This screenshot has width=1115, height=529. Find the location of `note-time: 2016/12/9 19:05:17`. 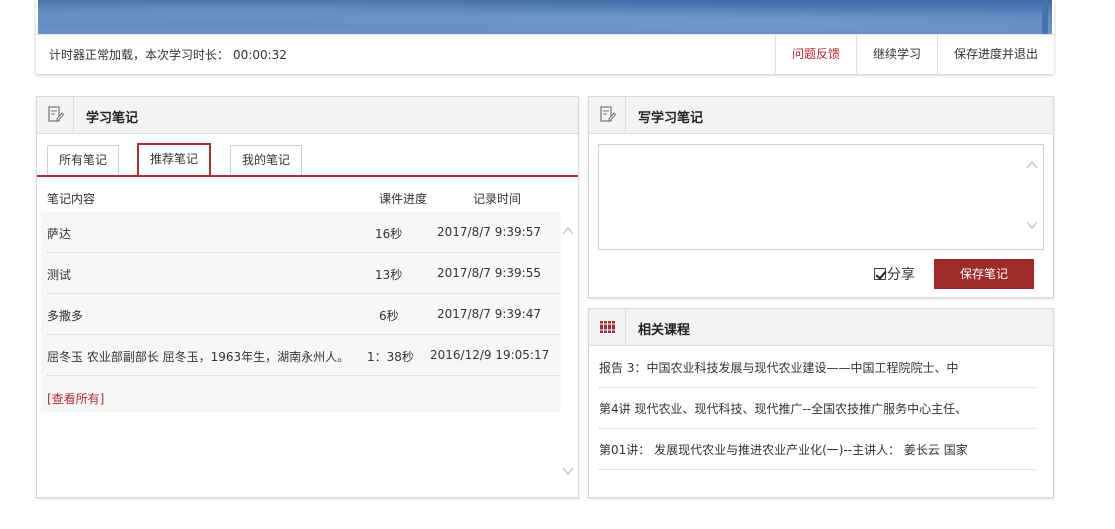

note-time: 2016/12/9 19:05:17 is located at coordinates (490, 355).